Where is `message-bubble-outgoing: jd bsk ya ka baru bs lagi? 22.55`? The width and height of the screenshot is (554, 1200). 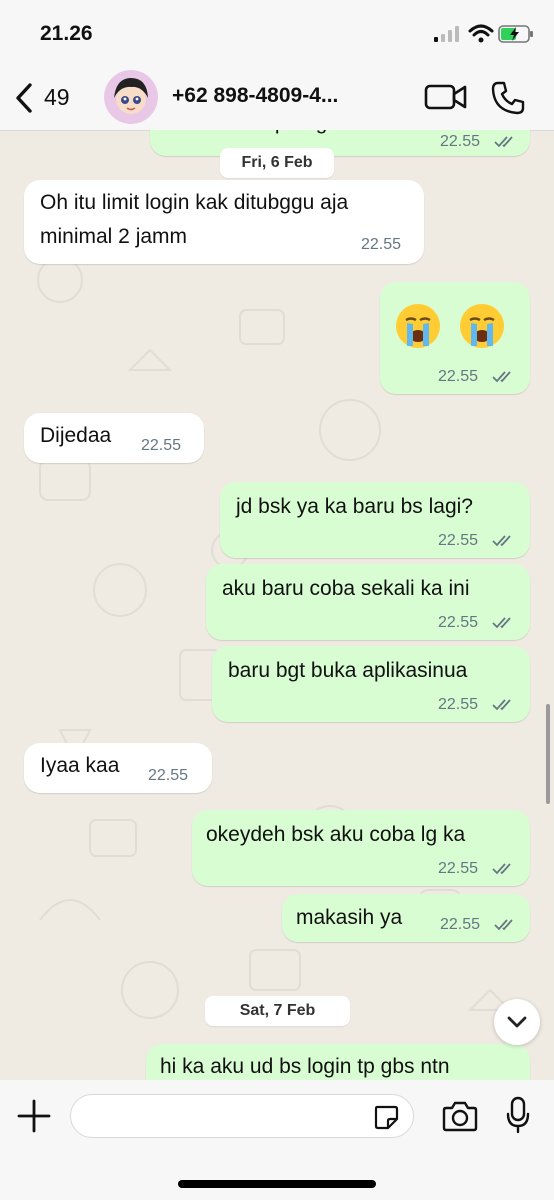 message-bubble-outgoing: jd bsk ya ka baru bs lagi? 22.55 is located at coordinates (375, 520).